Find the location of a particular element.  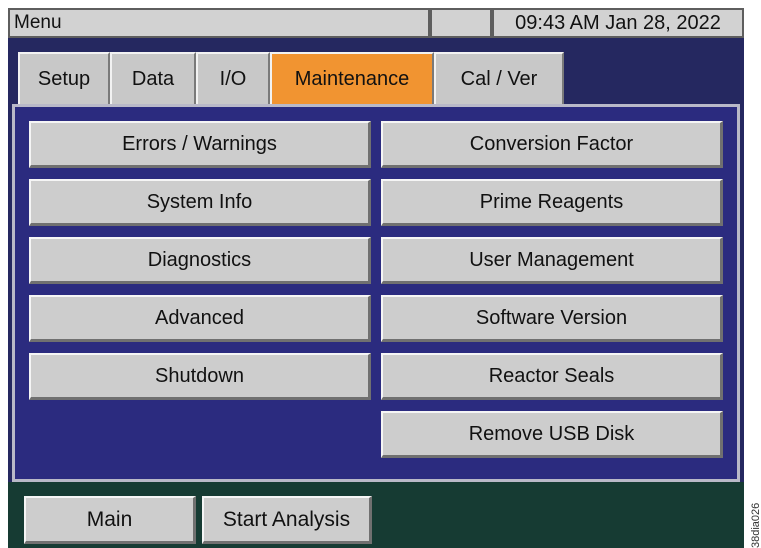

errors-warnings-button: Errors / Warnings is located at coordinates (200, 144).